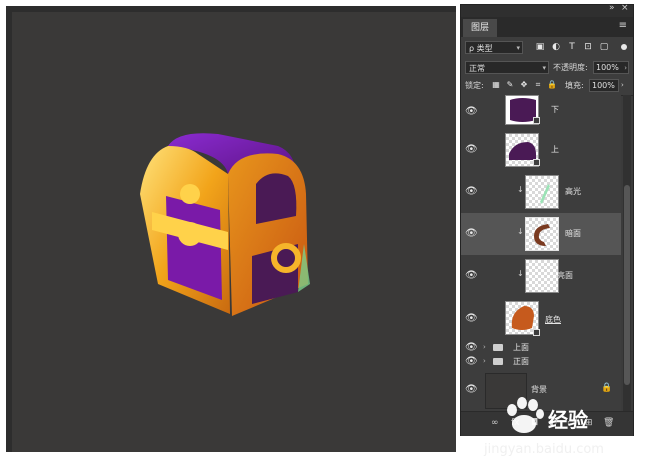  What do you see at coordinates (495, 423) in the screenshot?
I see `link-icon: ∞` at bounding box center [495, 423].